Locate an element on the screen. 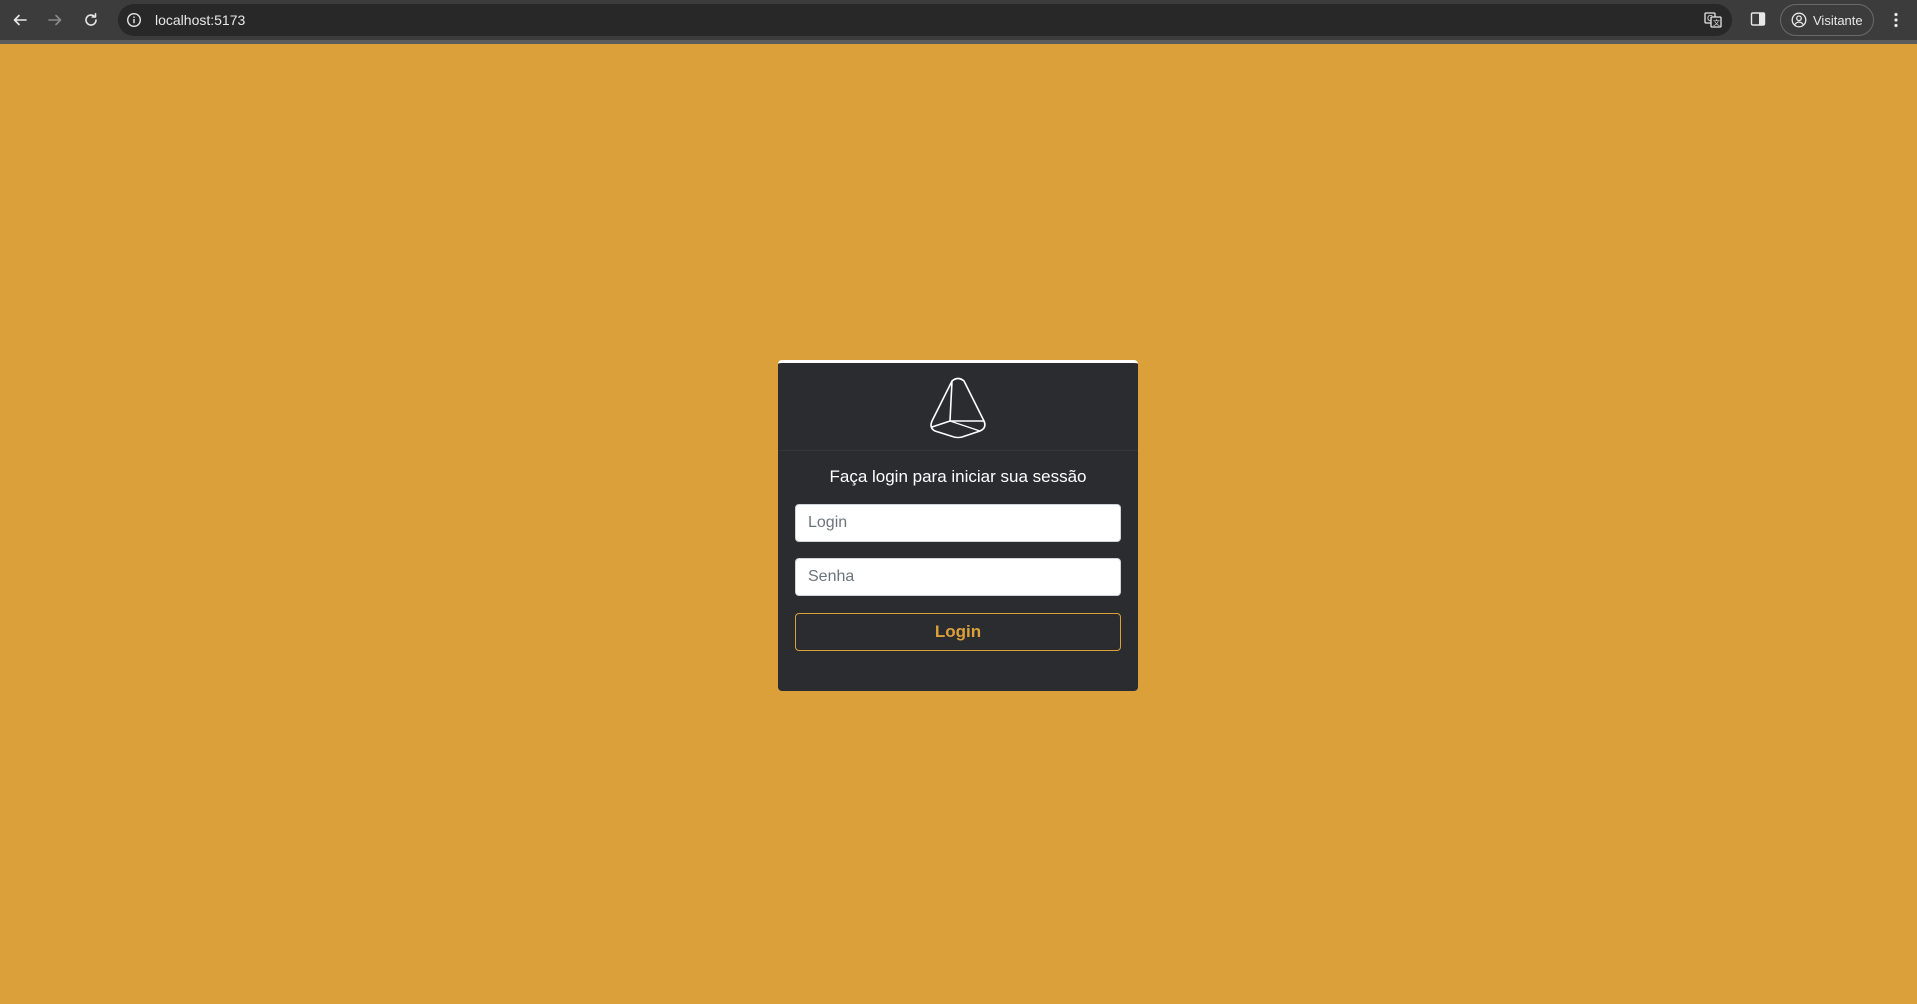  forward-button is located at coordinates (55, 20).